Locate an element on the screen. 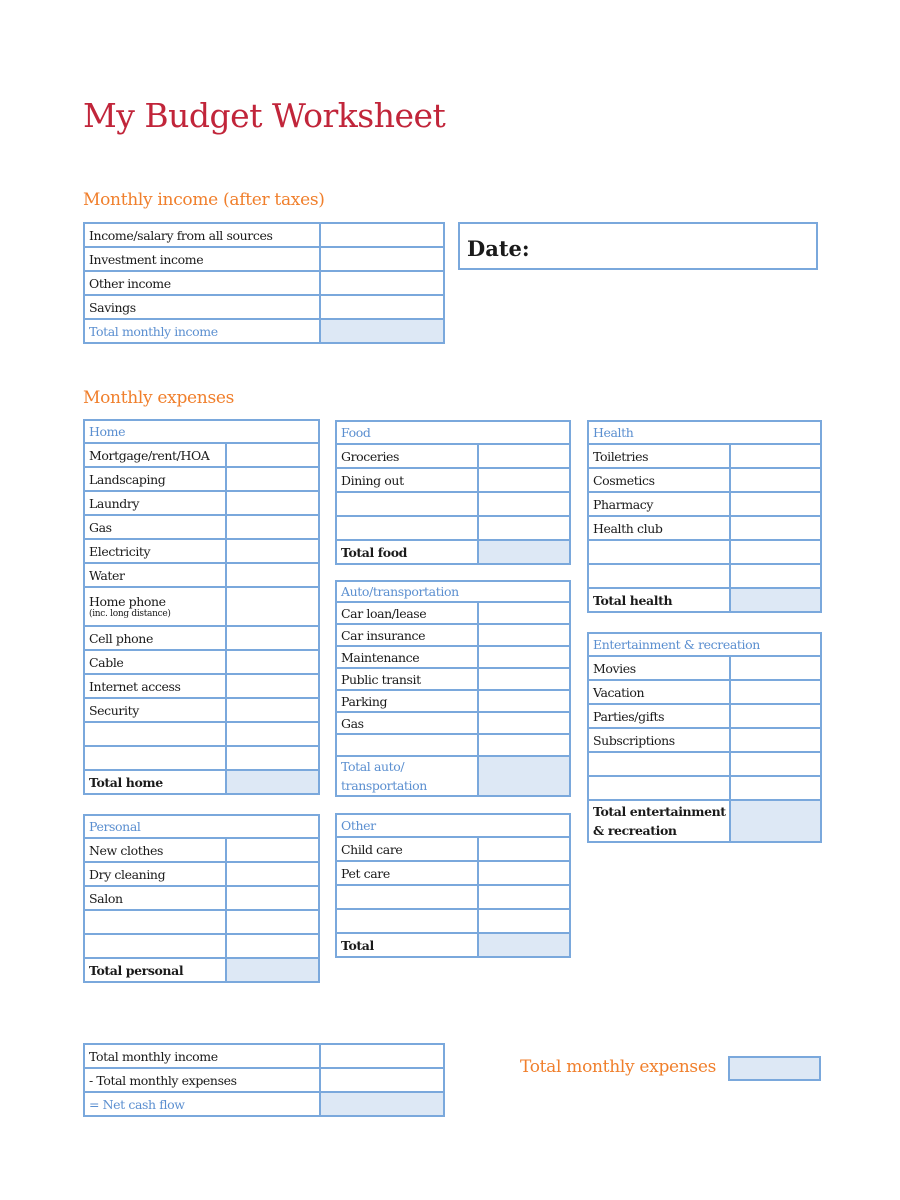 This screenshot has height=1200, width=900. income-section-heading: Monthly income (after taxes) is located at coordinates (204, 200).